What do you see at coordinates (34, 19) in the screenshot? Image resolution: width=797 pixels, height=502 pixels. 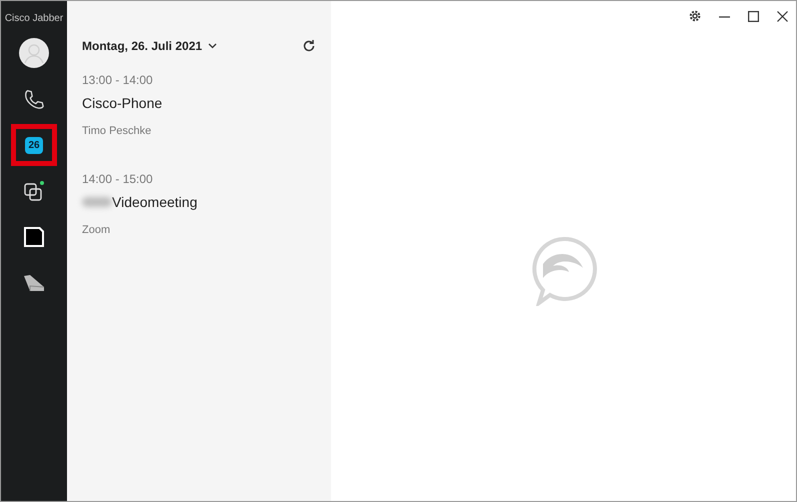 I see `app-title: Cisco Jabber` at bounding box center [34, 19].